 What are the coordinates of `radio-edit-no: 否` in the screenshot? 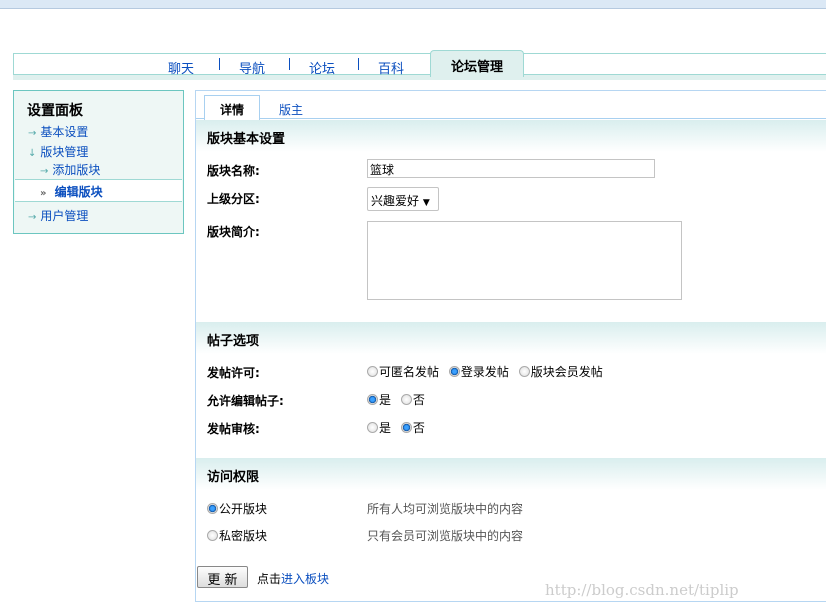 It's located at (412, 400).